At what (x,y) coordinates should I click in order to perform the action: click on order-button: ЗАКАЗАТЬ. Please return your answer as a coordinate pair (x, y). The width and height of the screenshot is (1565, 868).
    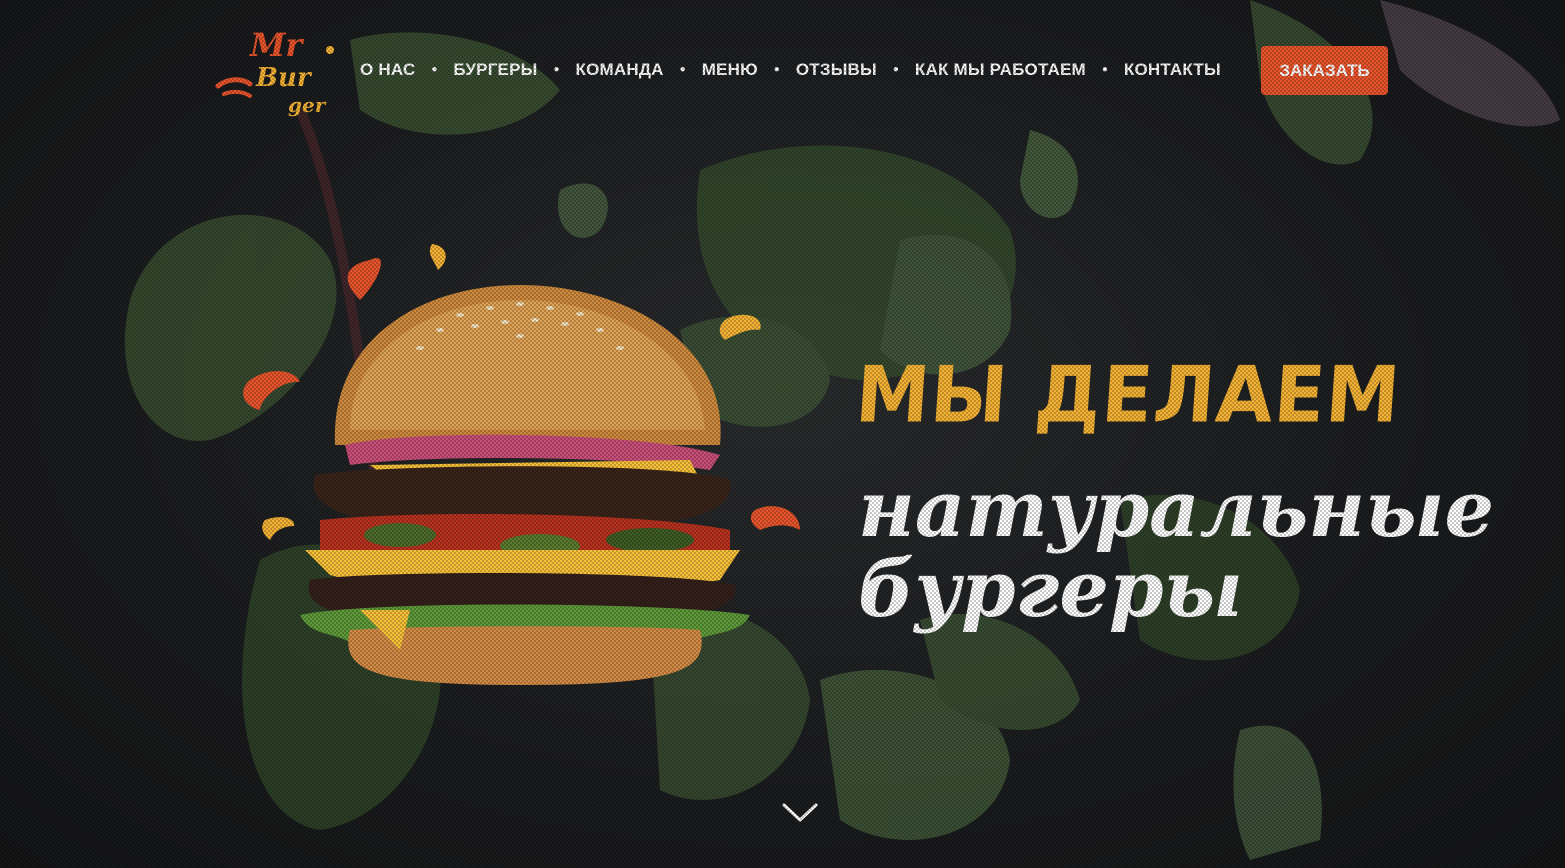
    Looking at the image, I should click on (1324, 70).